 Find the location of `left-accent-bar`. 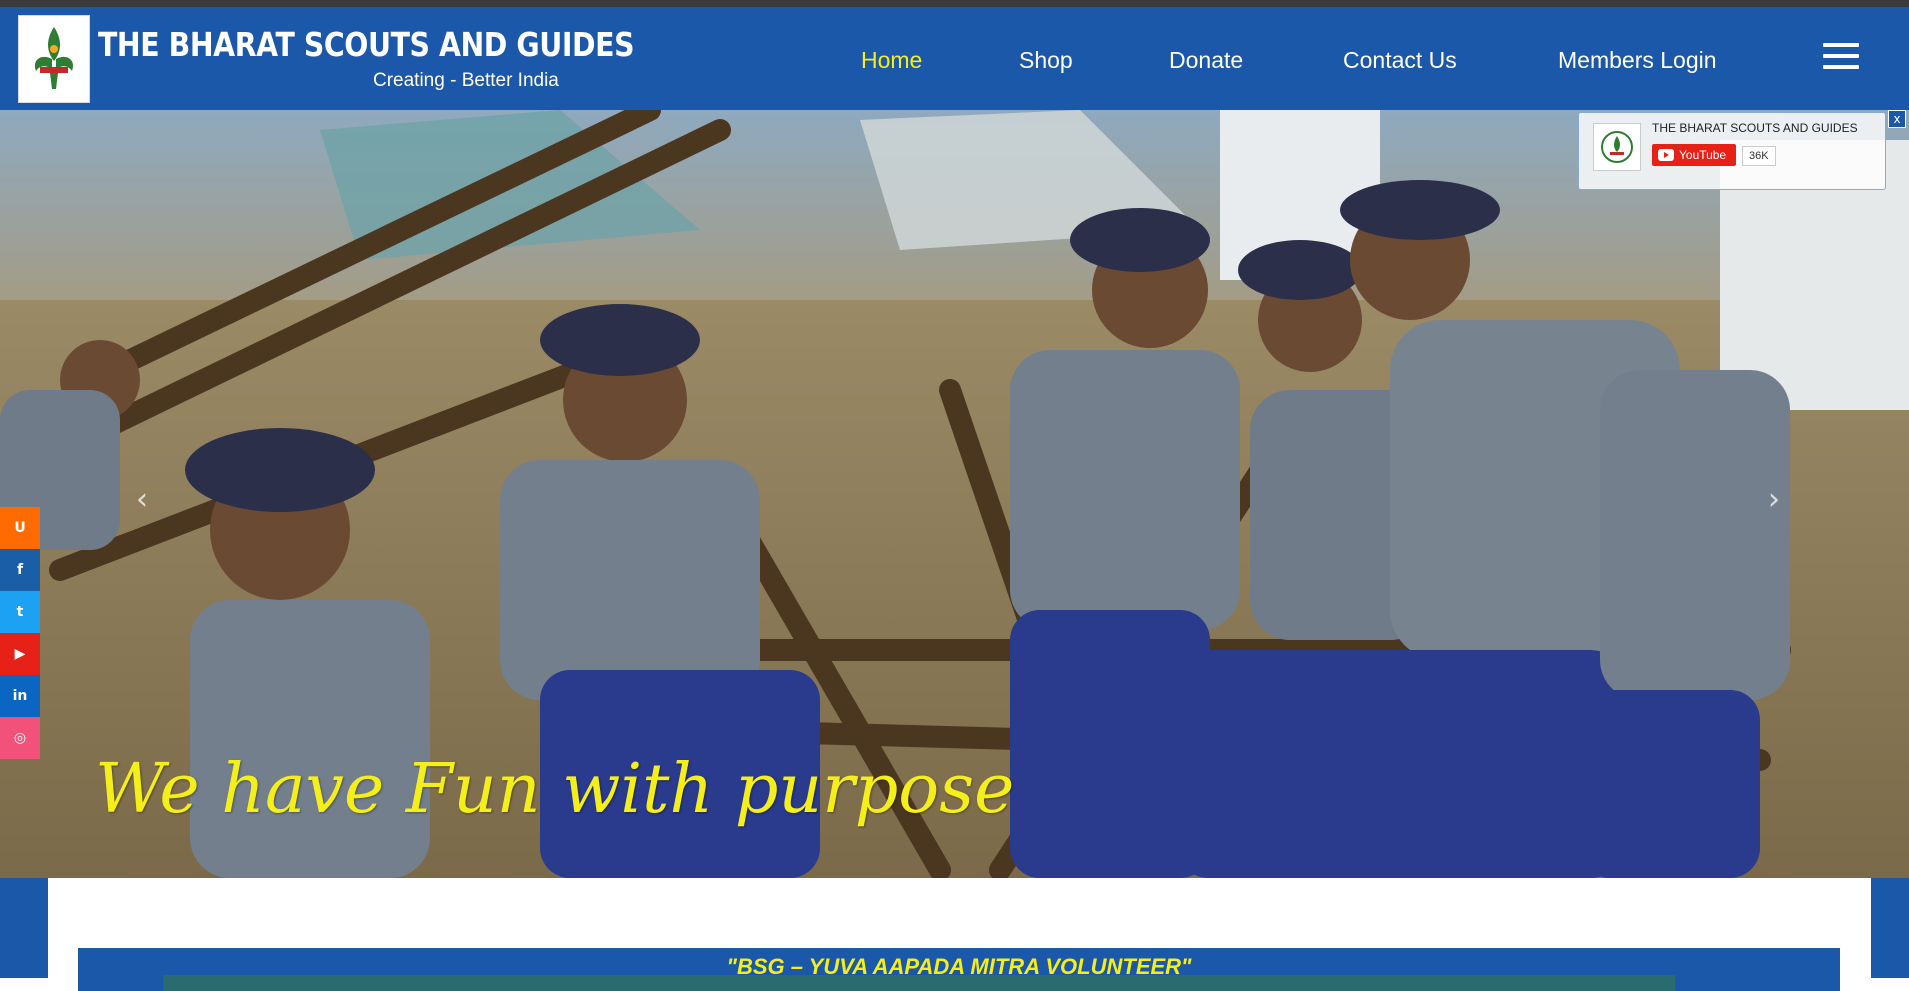

left-accent-bar is located at coordinates (24, 928).